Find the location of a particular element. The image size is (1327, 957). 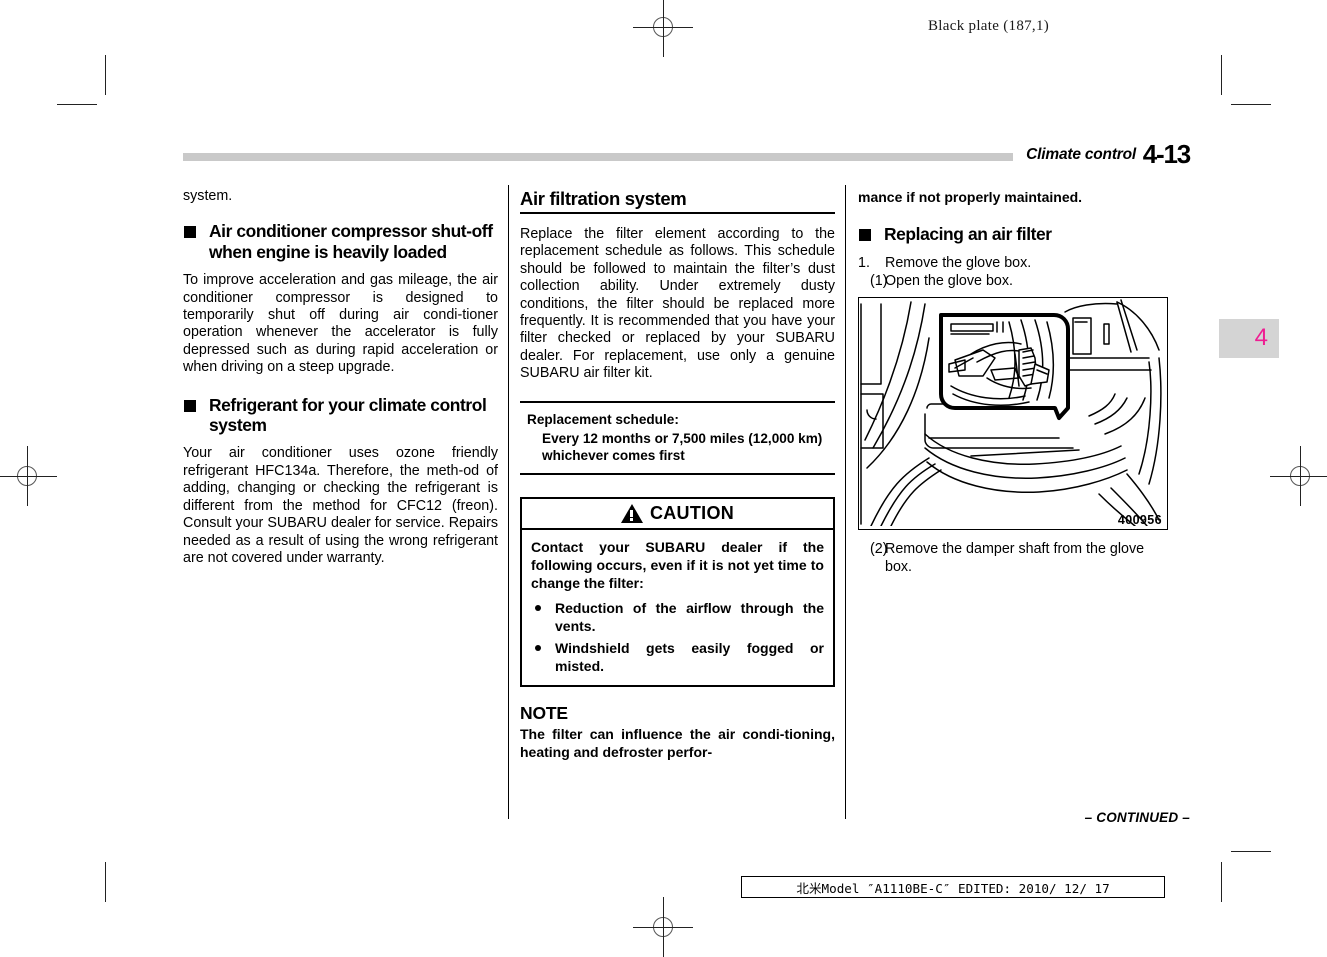

glove-box-illustration: 400956 is located at coordinates (1013, 414).